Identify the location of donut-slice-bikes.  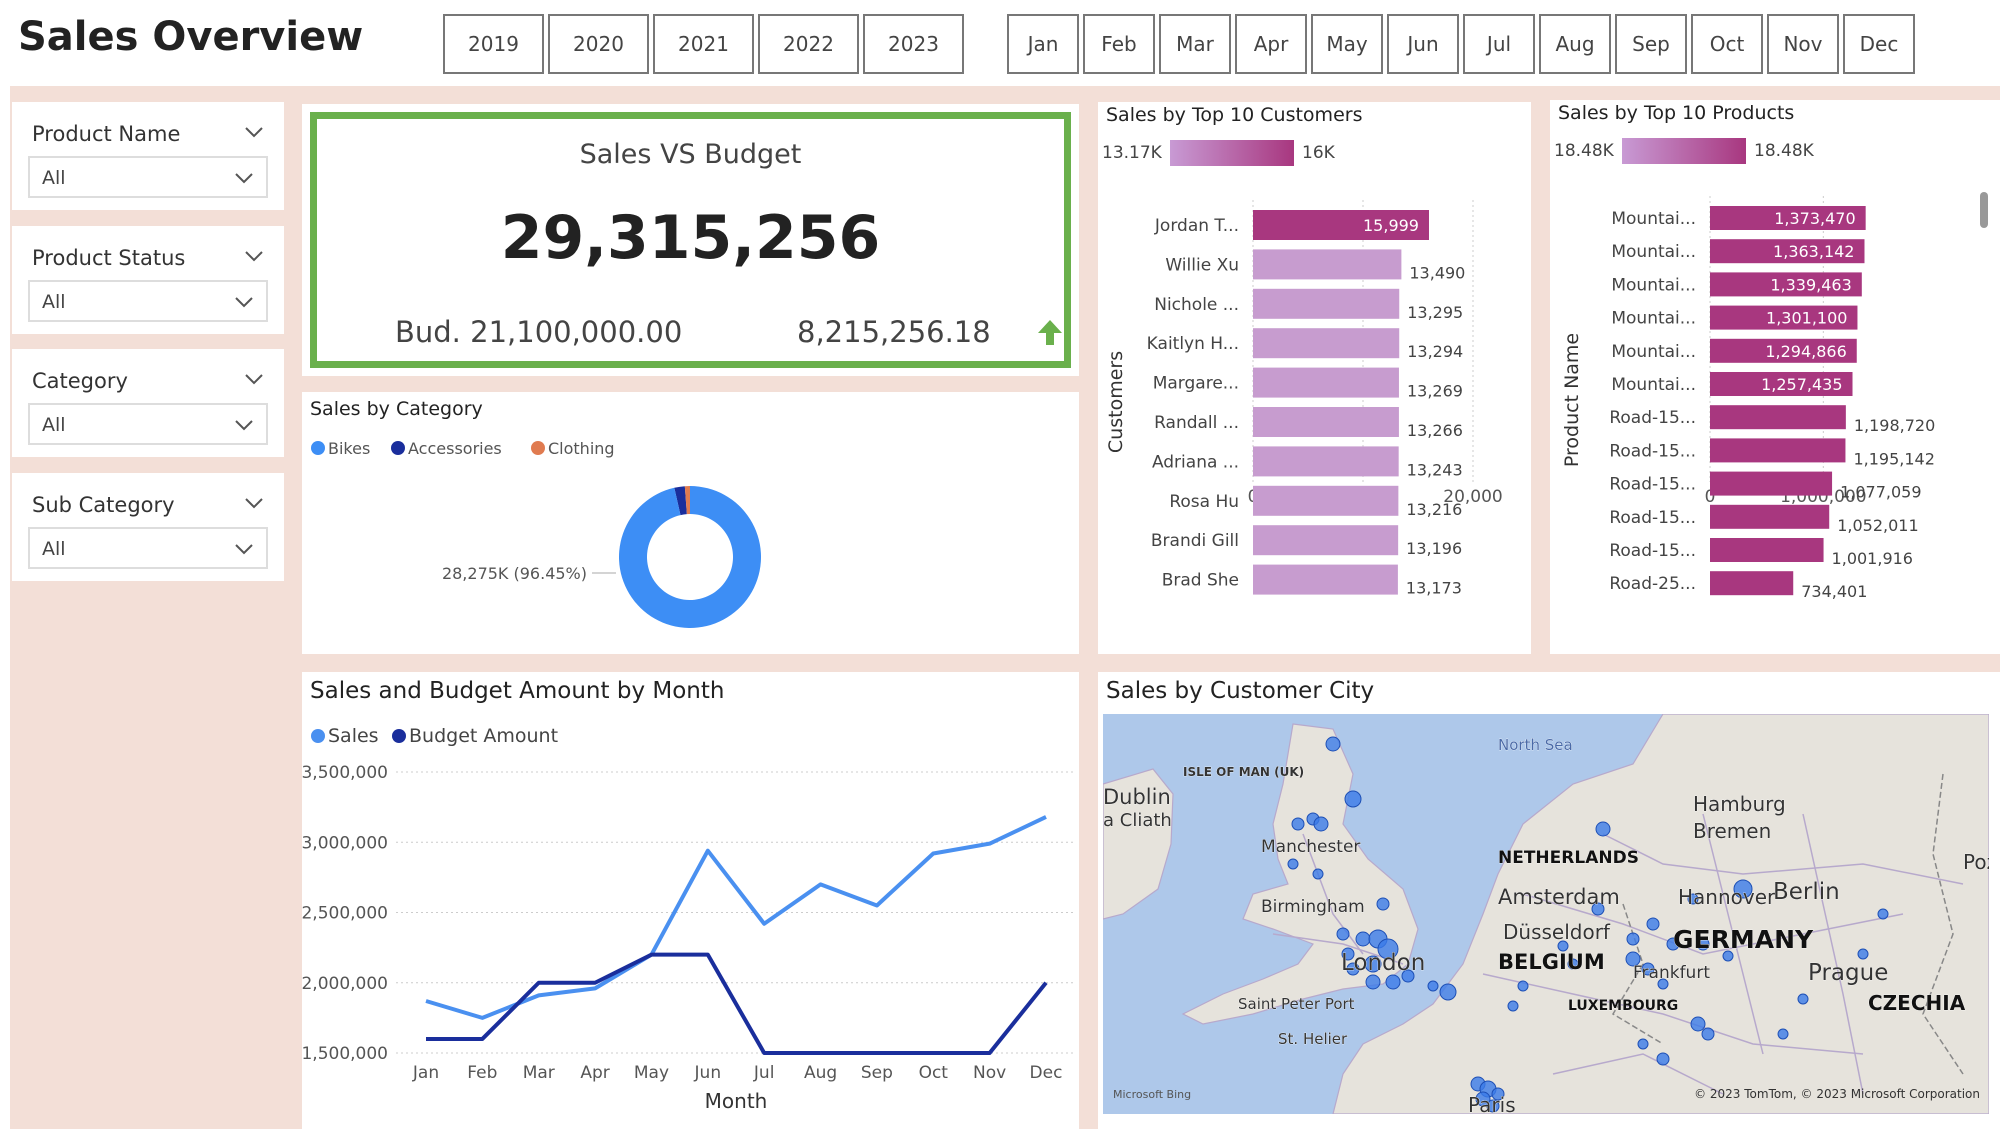
(690, 557).